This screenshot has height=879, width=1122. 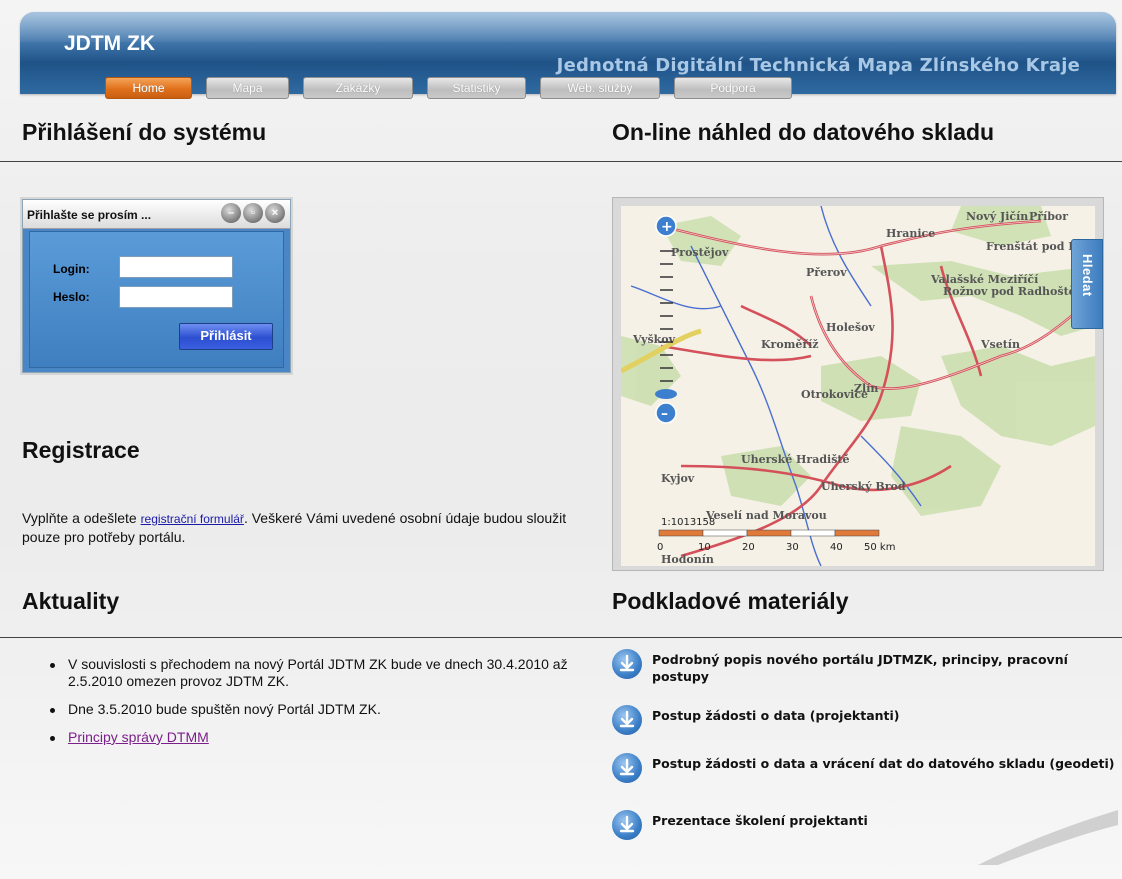 I want to click on tab-podpora: Podpora, so click(x=733, y=88).